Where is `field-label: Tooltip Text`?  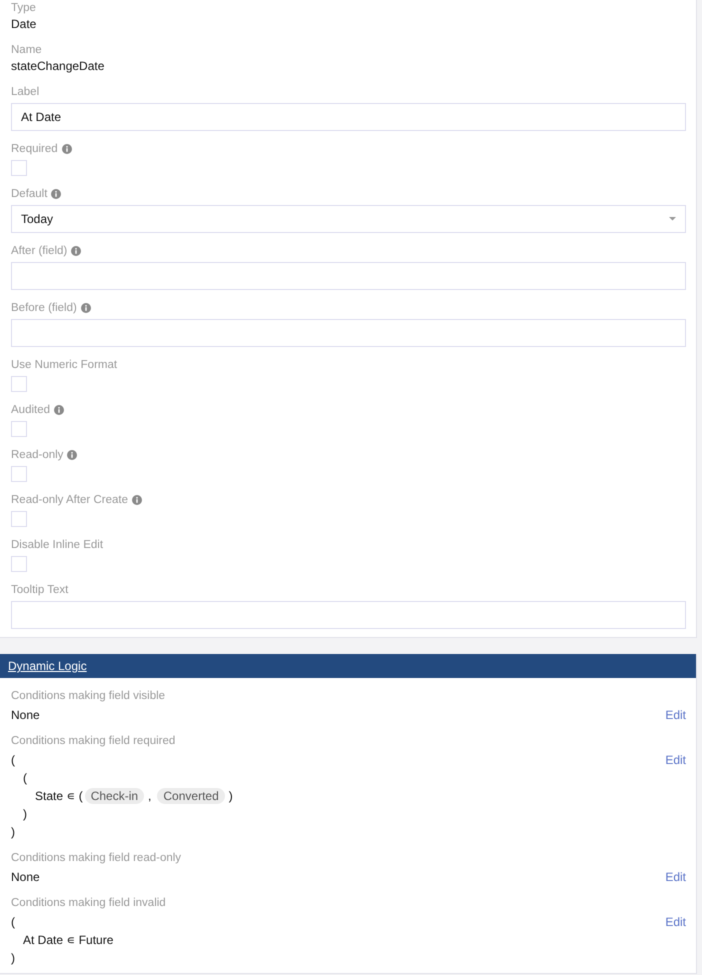
field-label: Tooltip Text is located at coordinates (39, 590).